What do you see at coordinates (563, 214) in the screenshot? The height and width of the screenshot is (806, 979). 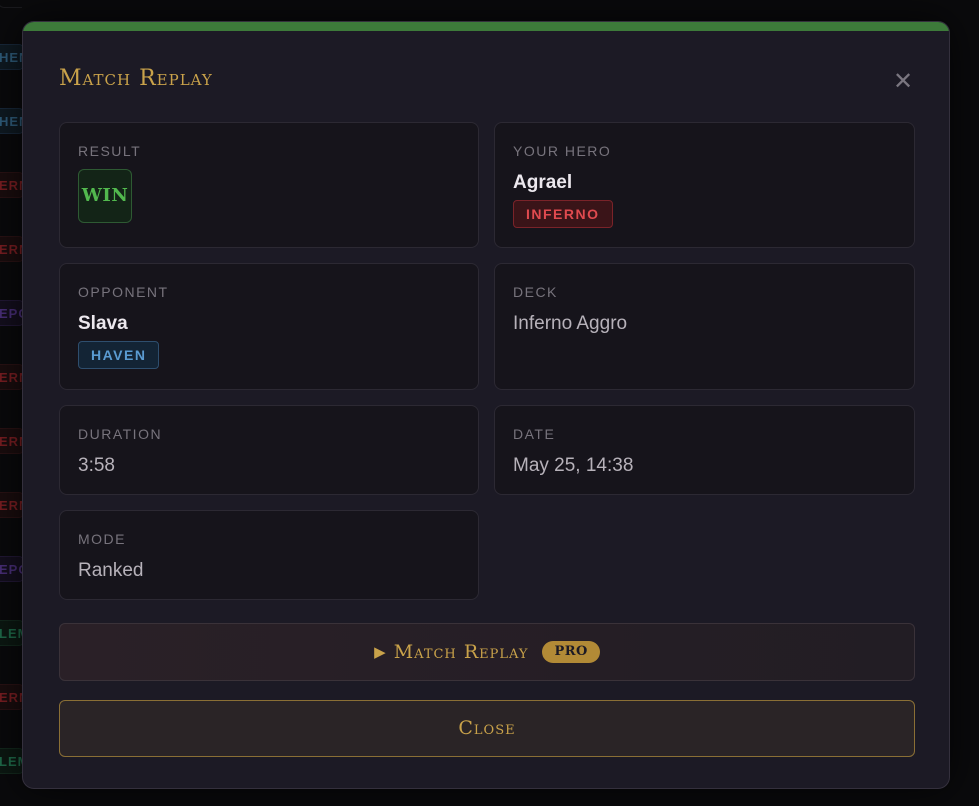 I see `hero-faction-badge: INFERNO` at bounding box center [563, 214].